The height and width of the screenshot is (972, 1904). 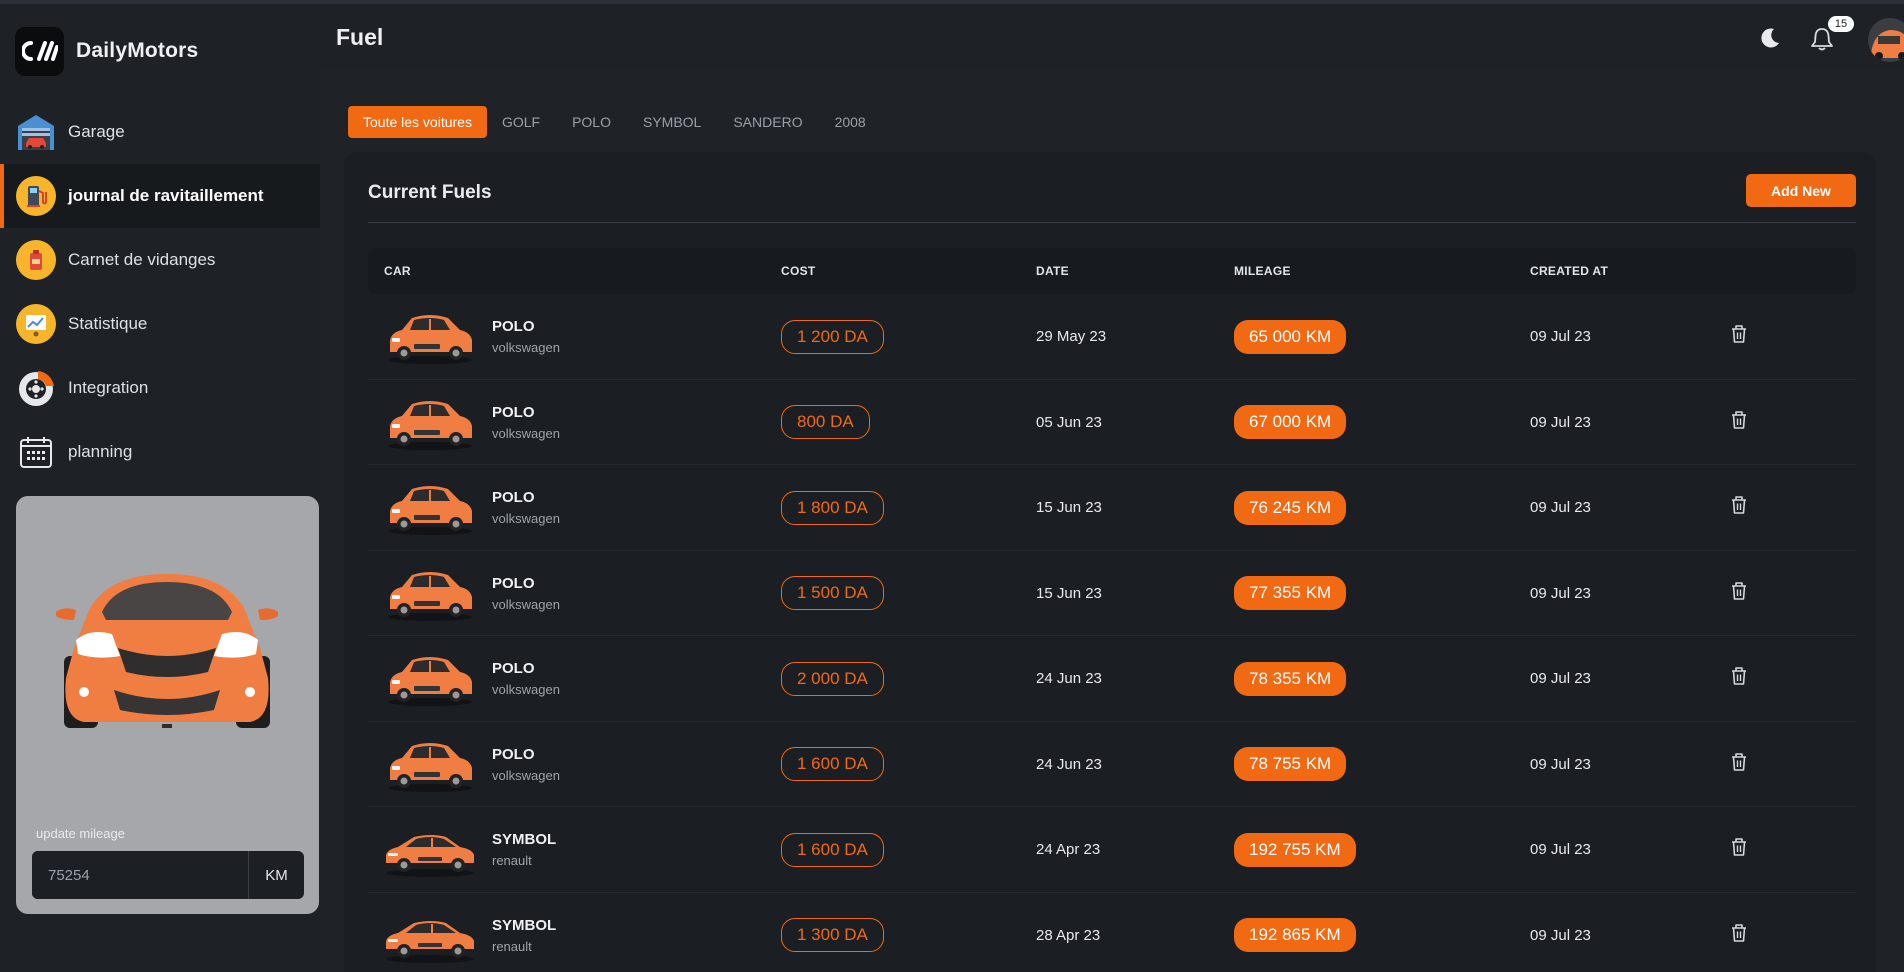 I want to click on date-cell: 29 May 23, so click(x=1071, y=337).